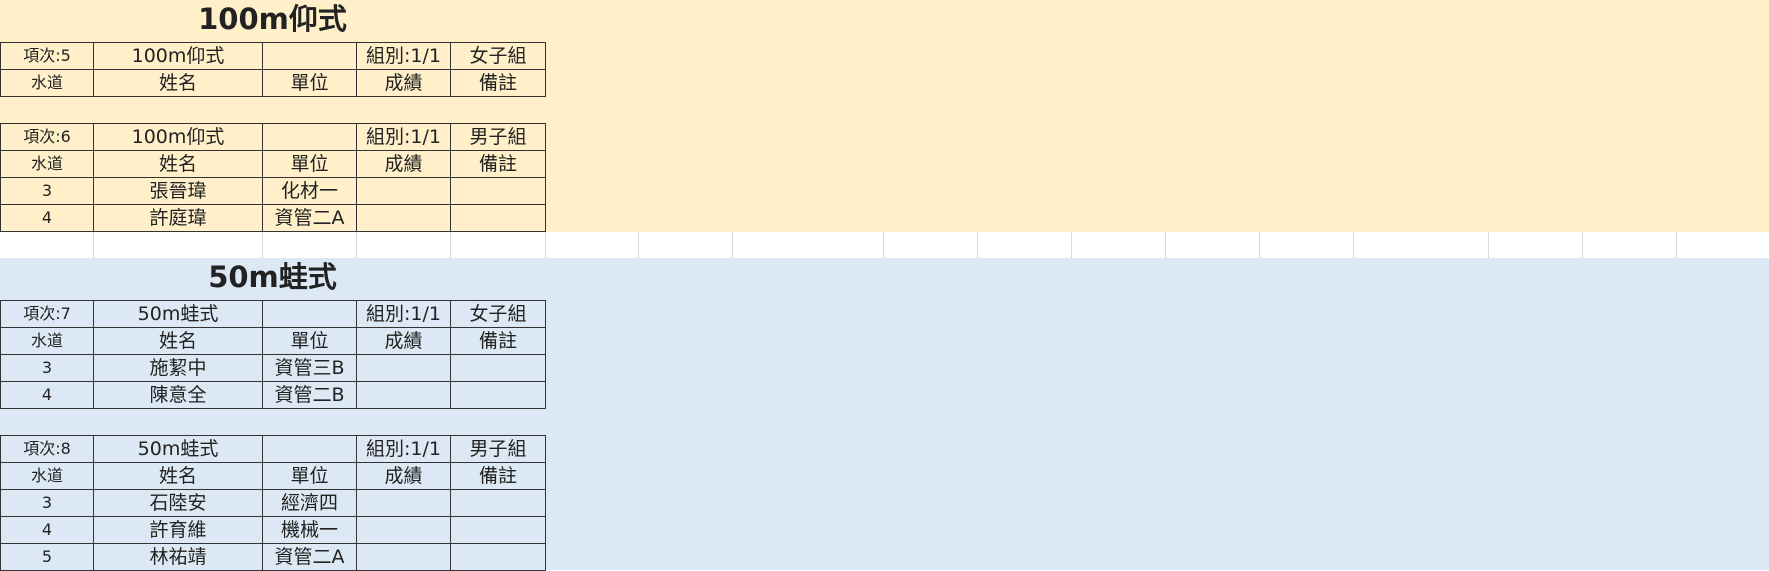 Image resolution: width=1769 pixels, height=571 pixels. I want to click on event-number: 項次:6, so click(47, 137).